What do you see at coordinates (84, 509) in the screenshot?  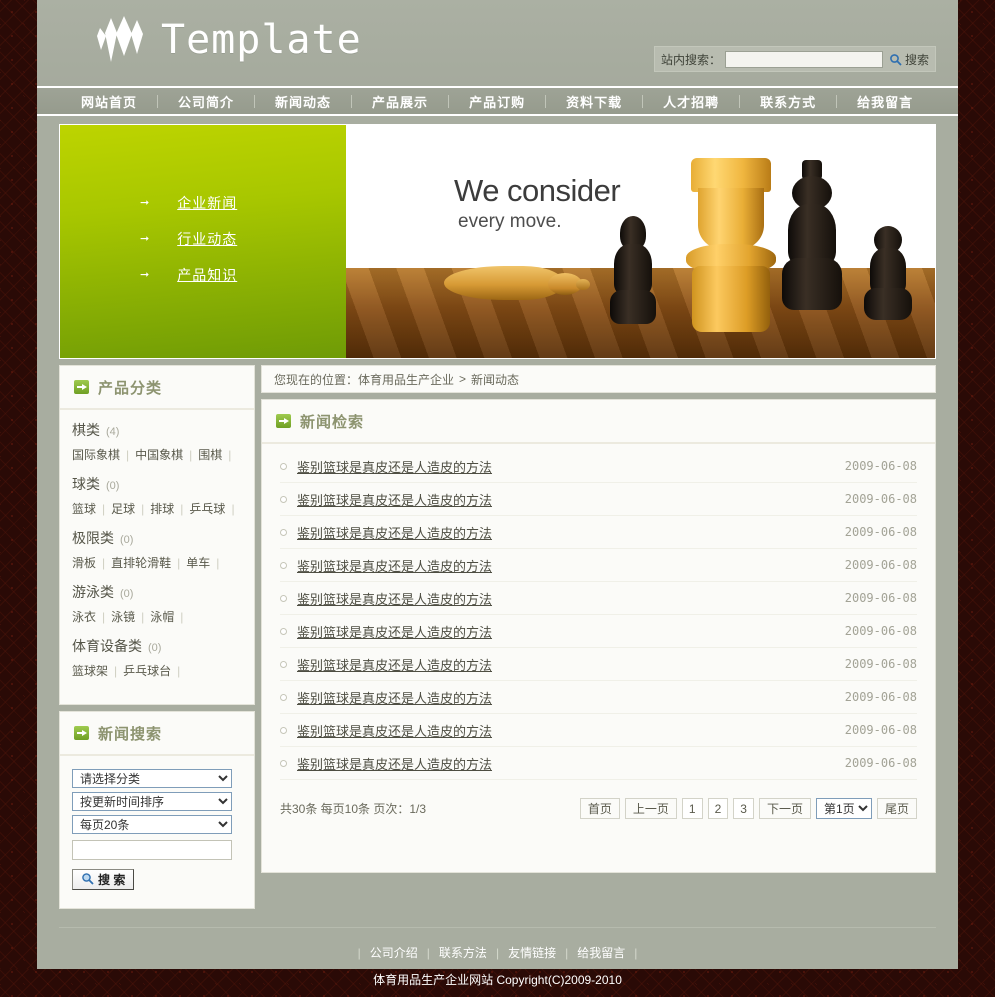 I see `sub-category: 篮球` at bounding box center [84, 509].